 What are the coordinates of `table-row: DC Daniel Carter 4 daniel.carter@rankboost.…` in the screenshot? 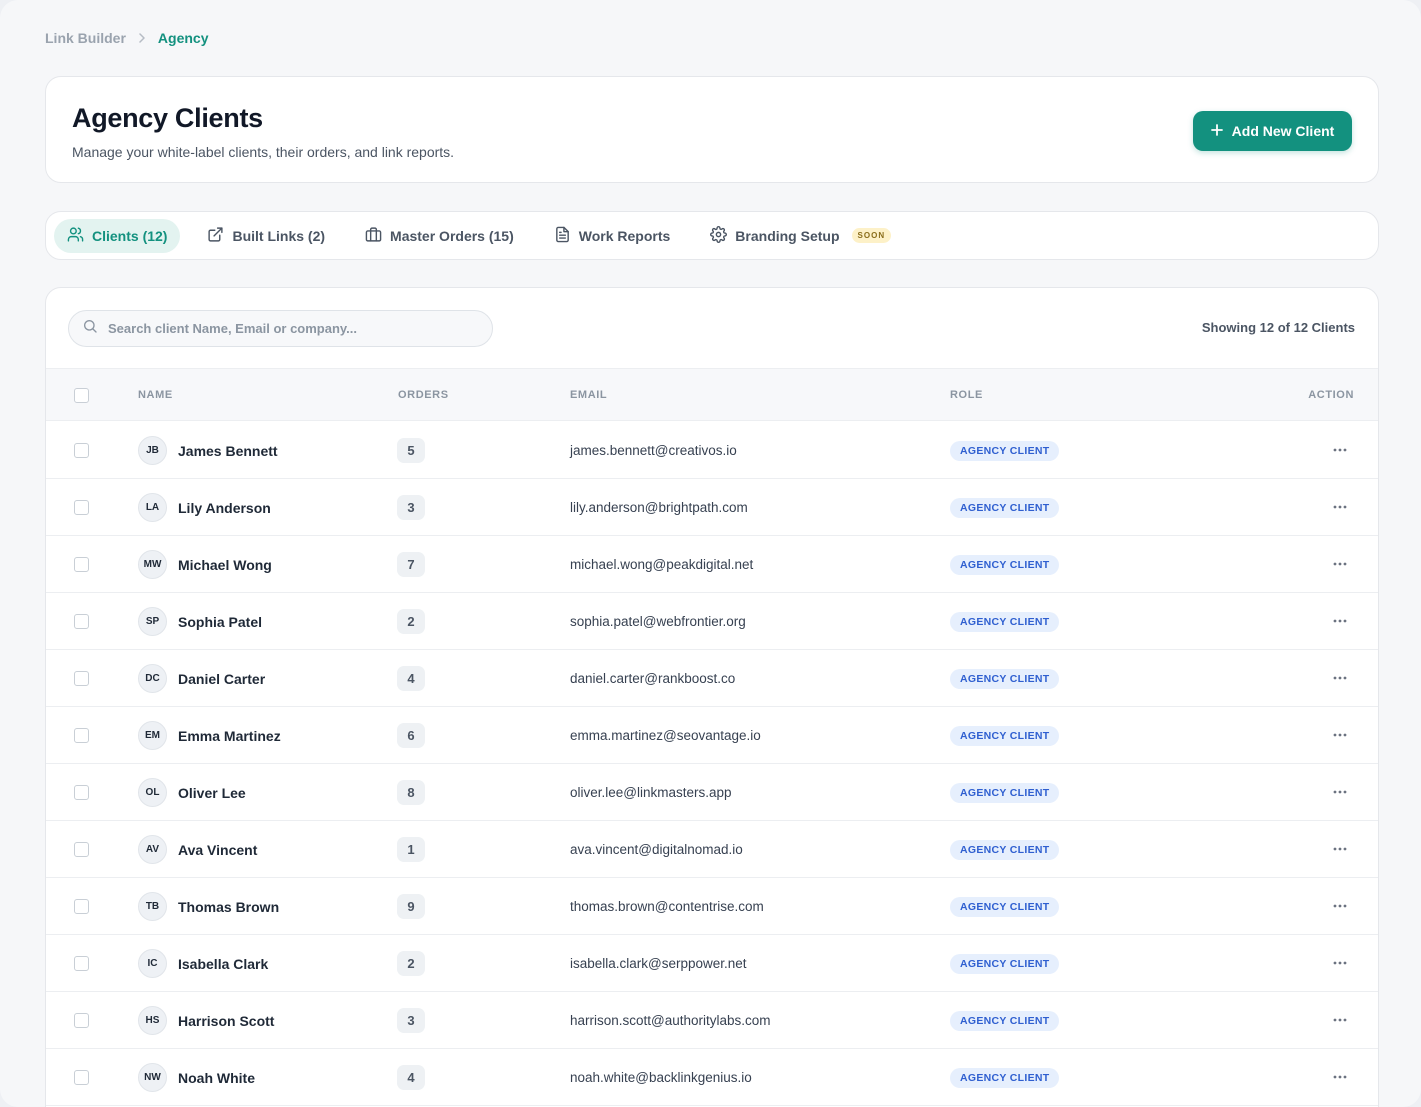 It's located at (712, 678).